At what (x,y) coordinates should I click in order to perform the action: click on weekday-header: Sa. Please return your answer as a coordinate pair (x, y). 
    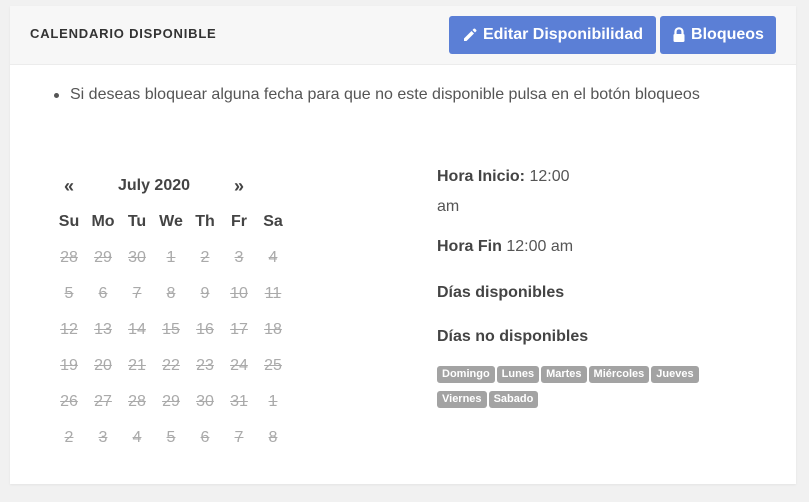
    Looking at the image, I should click on (273, 221).